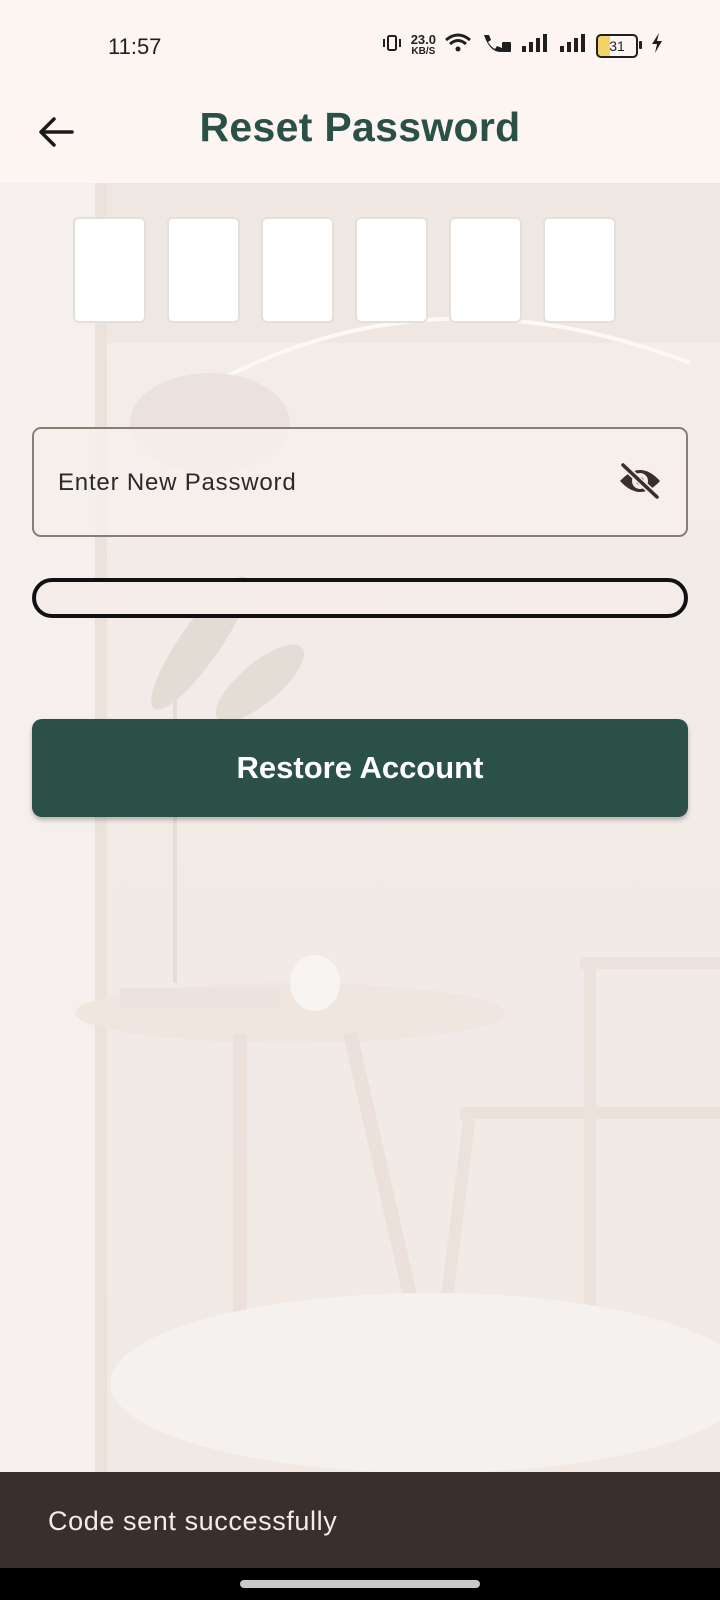 The height and width of the screenshot is (1600, 720). I want to click on password-visibility-toggle, so click(640, 483).